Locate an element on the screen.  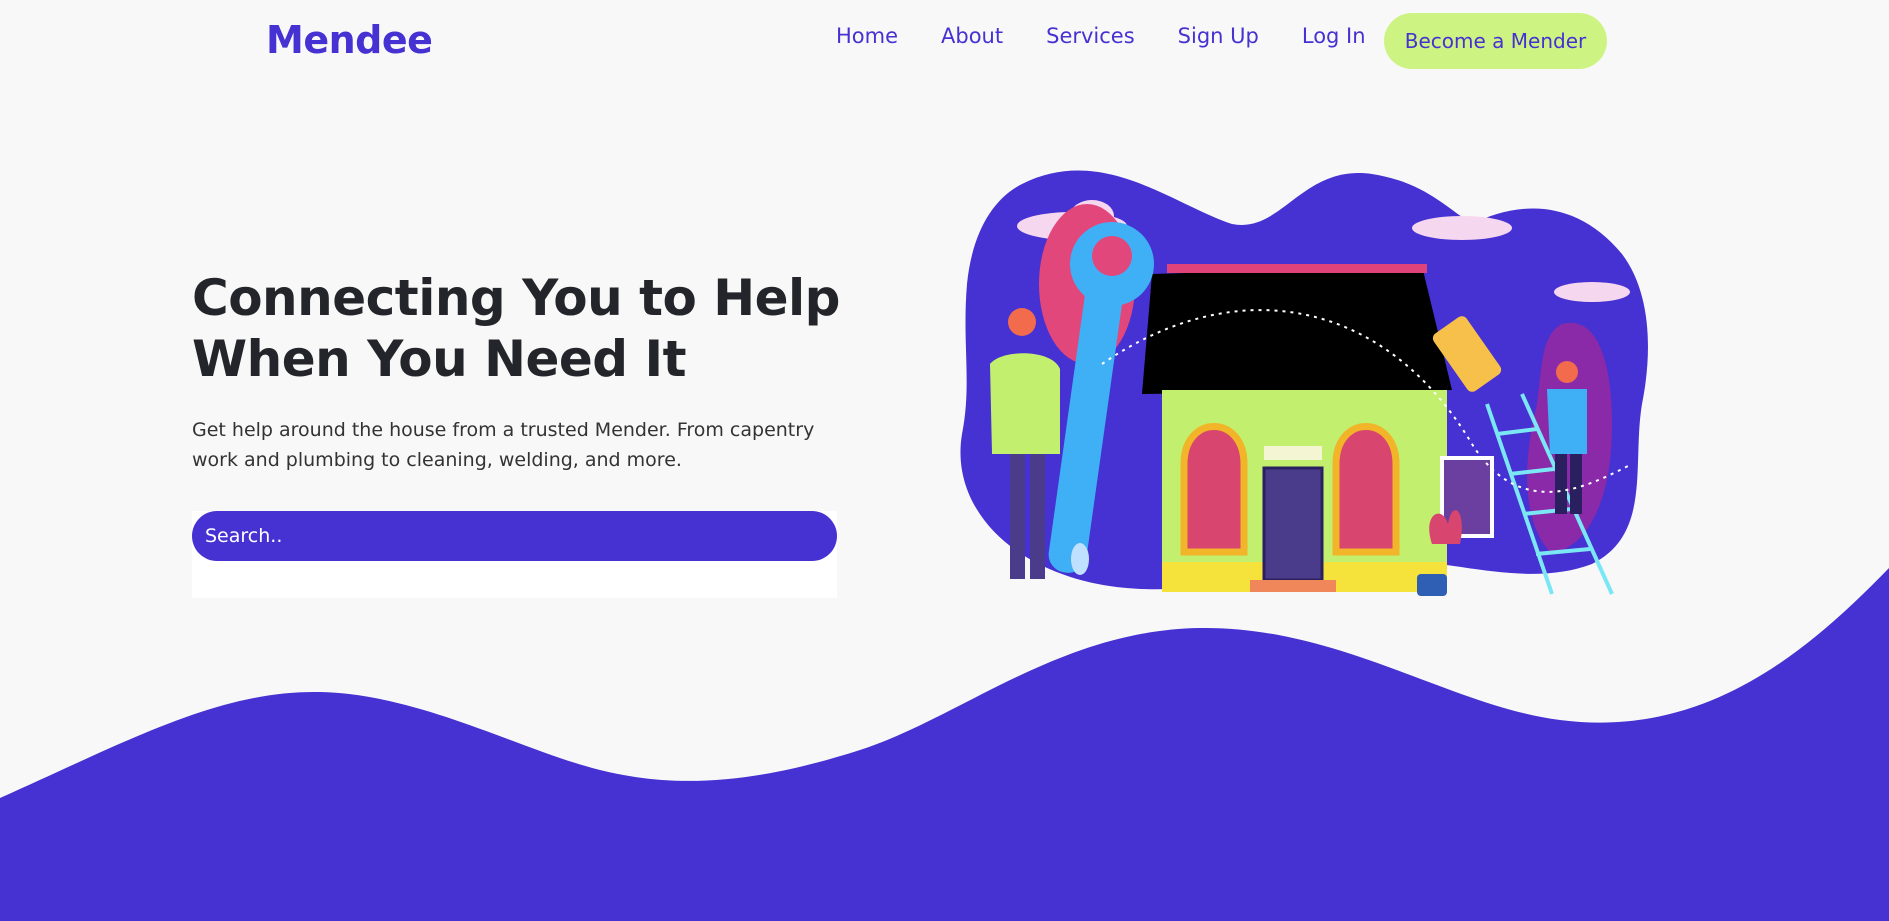
nav-link-log-in: Log In is located at coordinates (1334, 36).